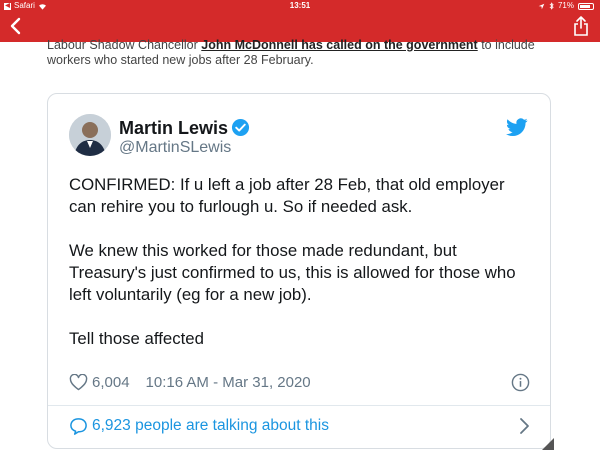 The height and width of the screenshot is (450, 600). I want to click on chevron-left-icon, so click(16, 26).